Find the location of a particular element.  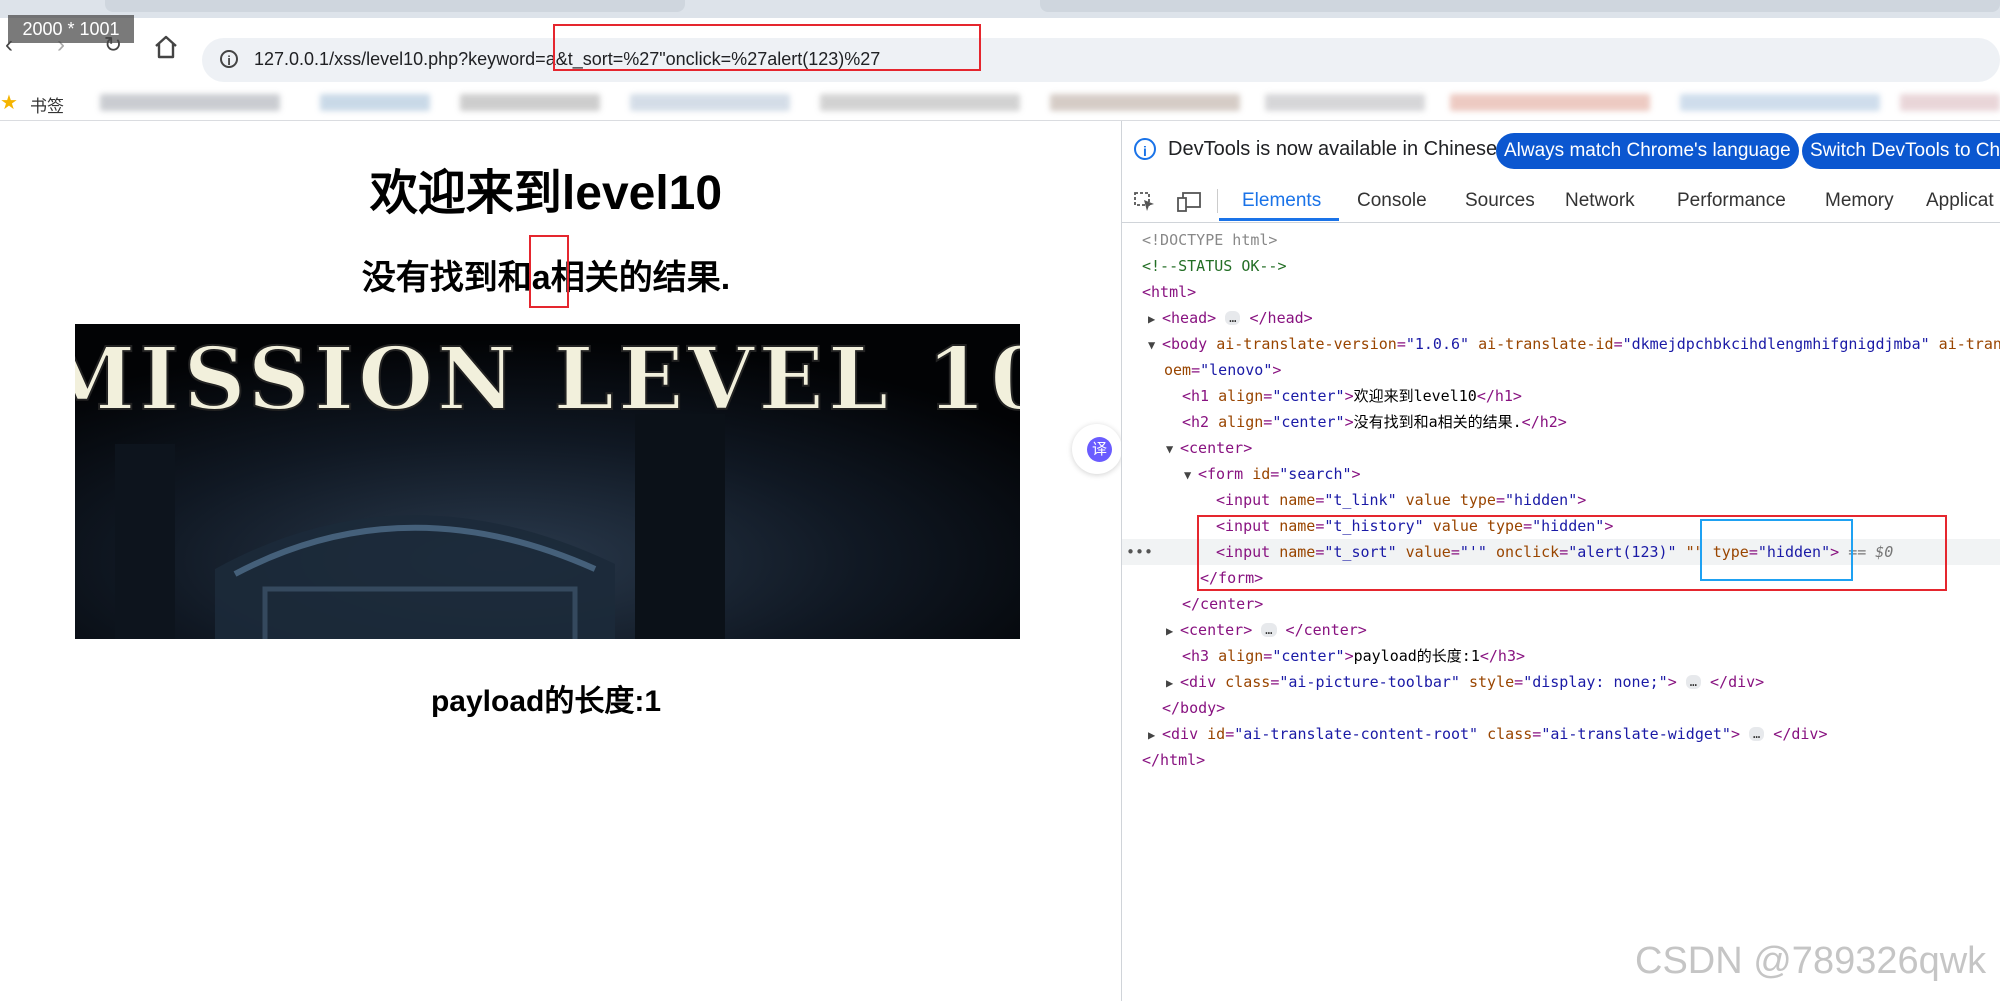

attr-value: "ai-picture-toolbar" is located at coordinates (1369, 682).